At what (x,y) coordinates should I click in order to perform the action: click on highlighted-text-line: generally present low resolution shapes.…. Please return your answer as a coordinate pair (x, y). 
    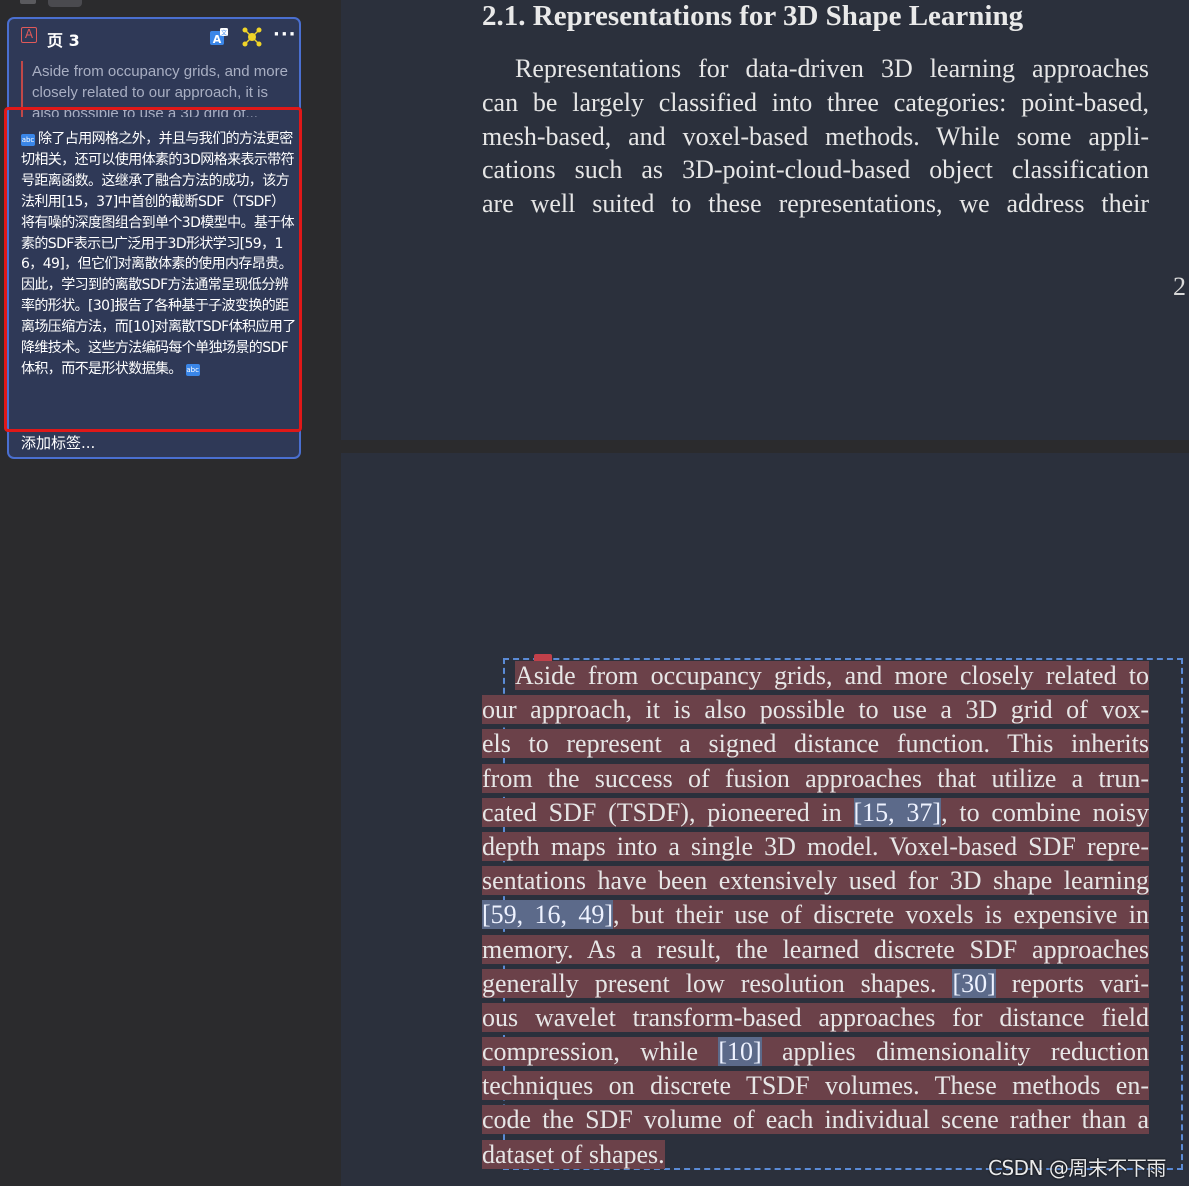
    Looking at the image, I should click on (815, 984).